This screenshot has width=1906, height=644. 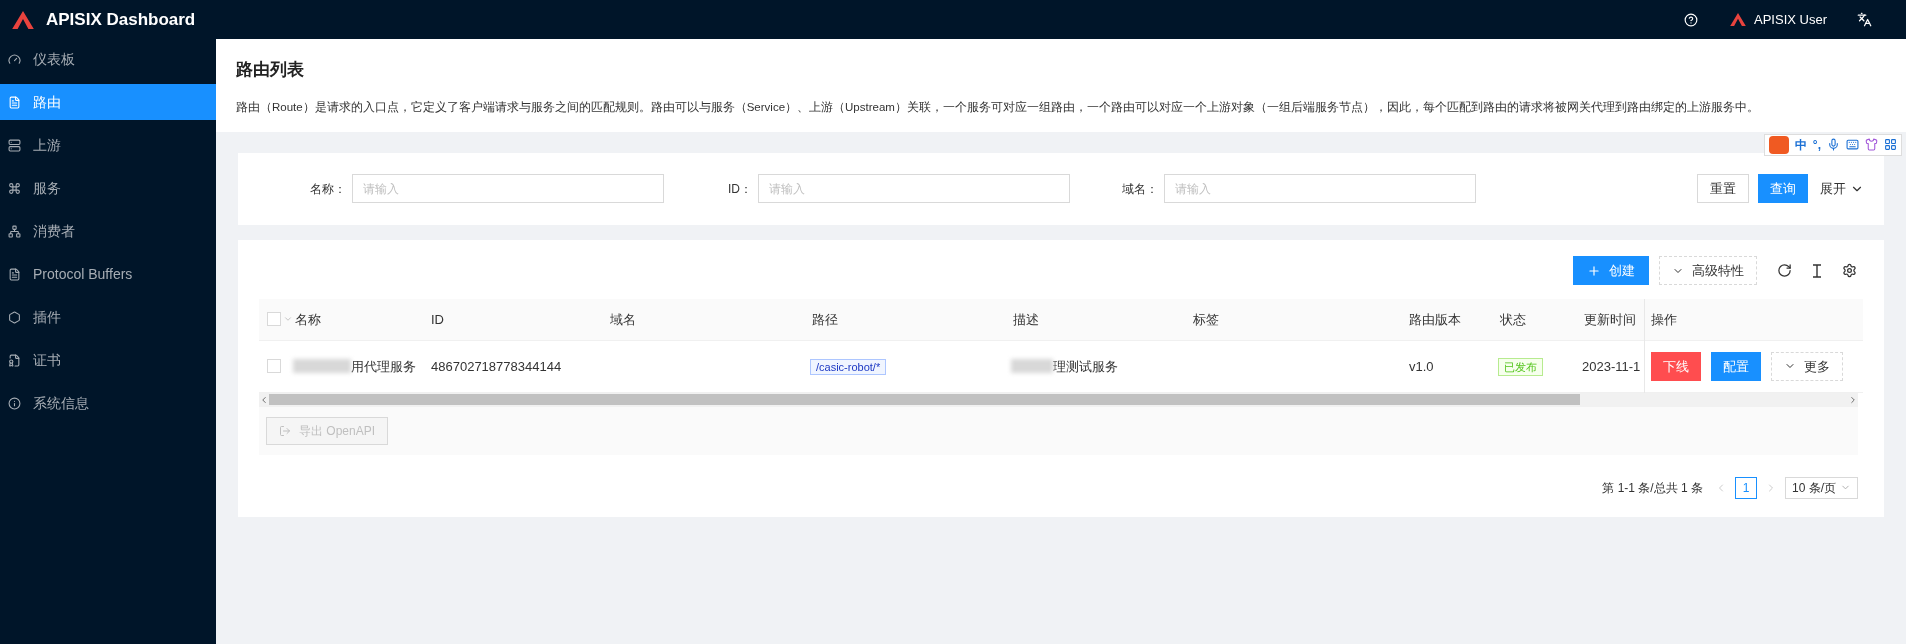 What do you see at coordinates (1849, 271) in the screenshot?
I see `settings-icon` at bounding box center [1849, 271].